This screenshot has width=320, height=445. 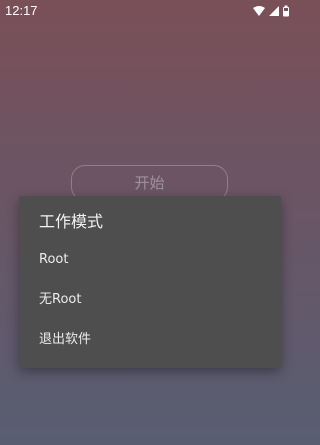 I want to click on dialog-title: 工作模式, so click(x=71, y=221).